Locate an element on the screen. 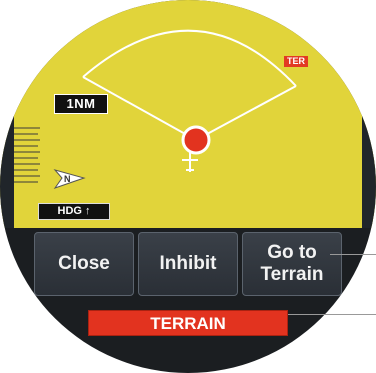  left-adjacent-pane is located at coordinates (7, 162).